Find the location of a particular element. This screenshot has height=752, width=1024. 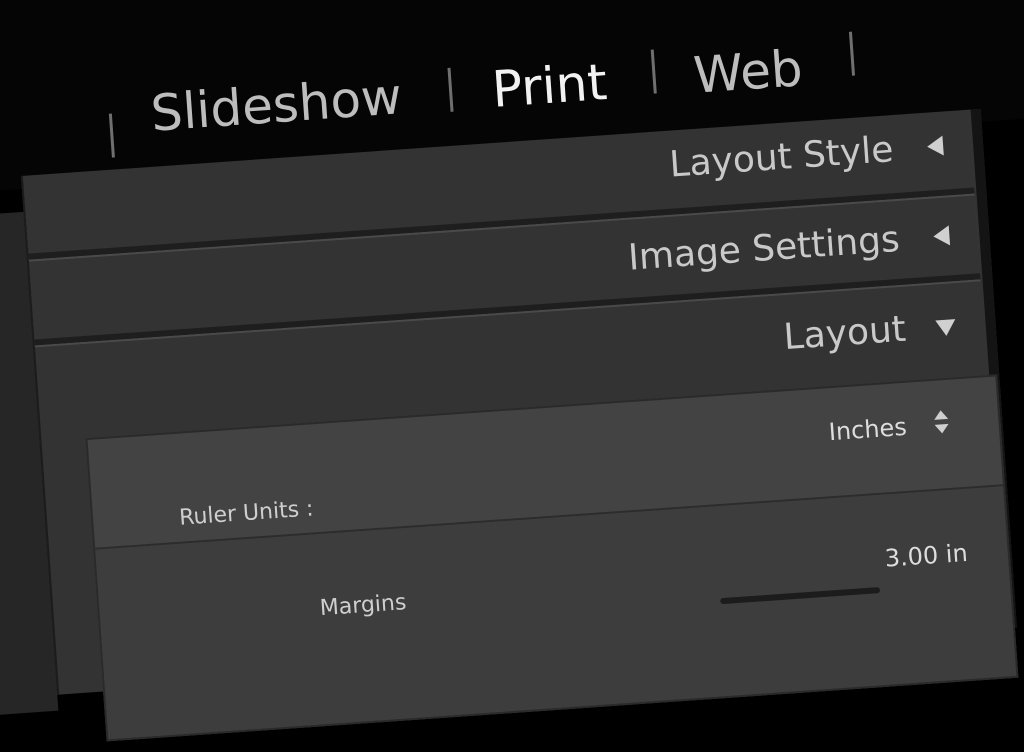

panel-header-label: Layout Style is located at coordinates (781, 157).